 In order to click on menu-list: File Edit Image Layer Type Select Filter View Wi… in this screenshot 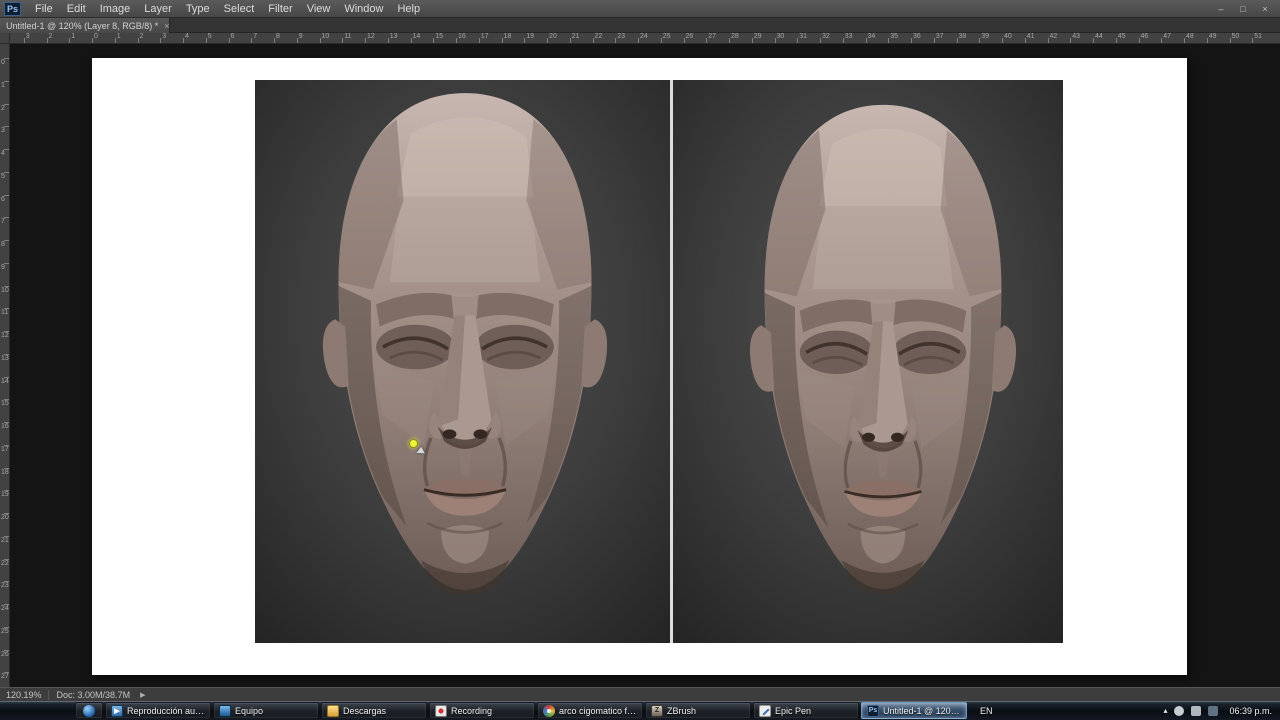, I will do `click(227, 8)`.